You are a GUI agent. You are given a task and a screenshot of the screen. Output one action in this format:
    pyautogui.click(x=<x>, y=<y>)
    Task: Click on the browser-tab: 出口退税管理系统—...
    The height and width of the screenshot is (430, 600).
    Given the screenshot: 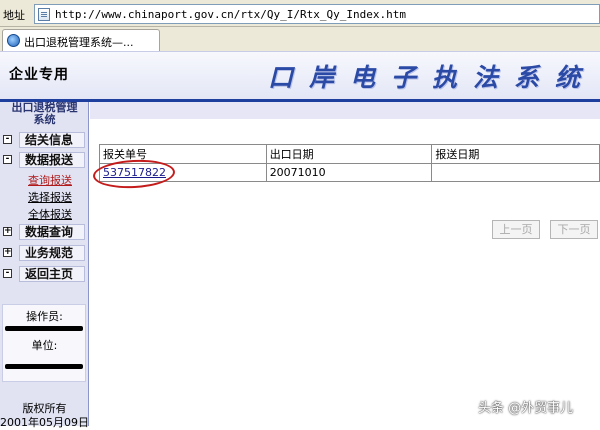 What is the action you would take?
    pyautogui.click(x=81, y=40)
    